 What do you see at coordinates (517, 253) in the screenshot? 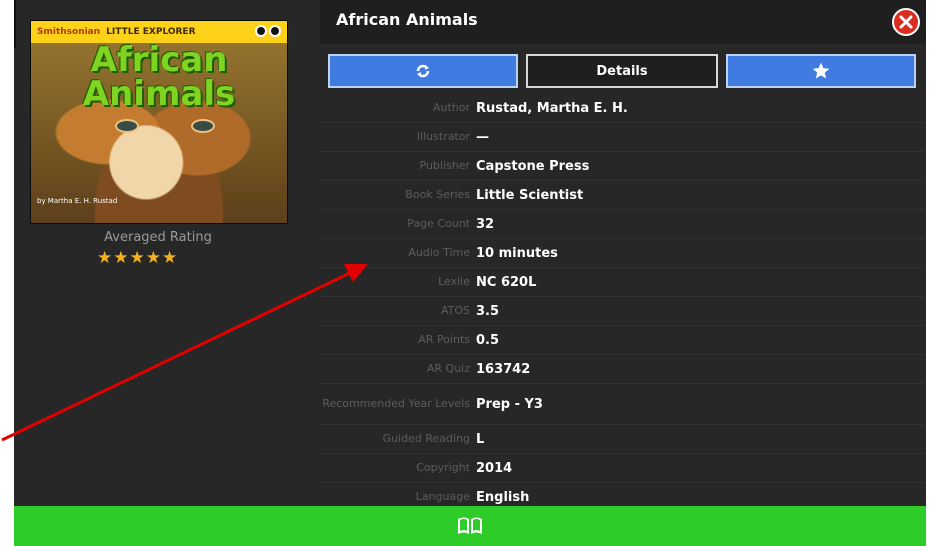
I see `detail-value: 10 minutes` at bounding box center [517, 253].